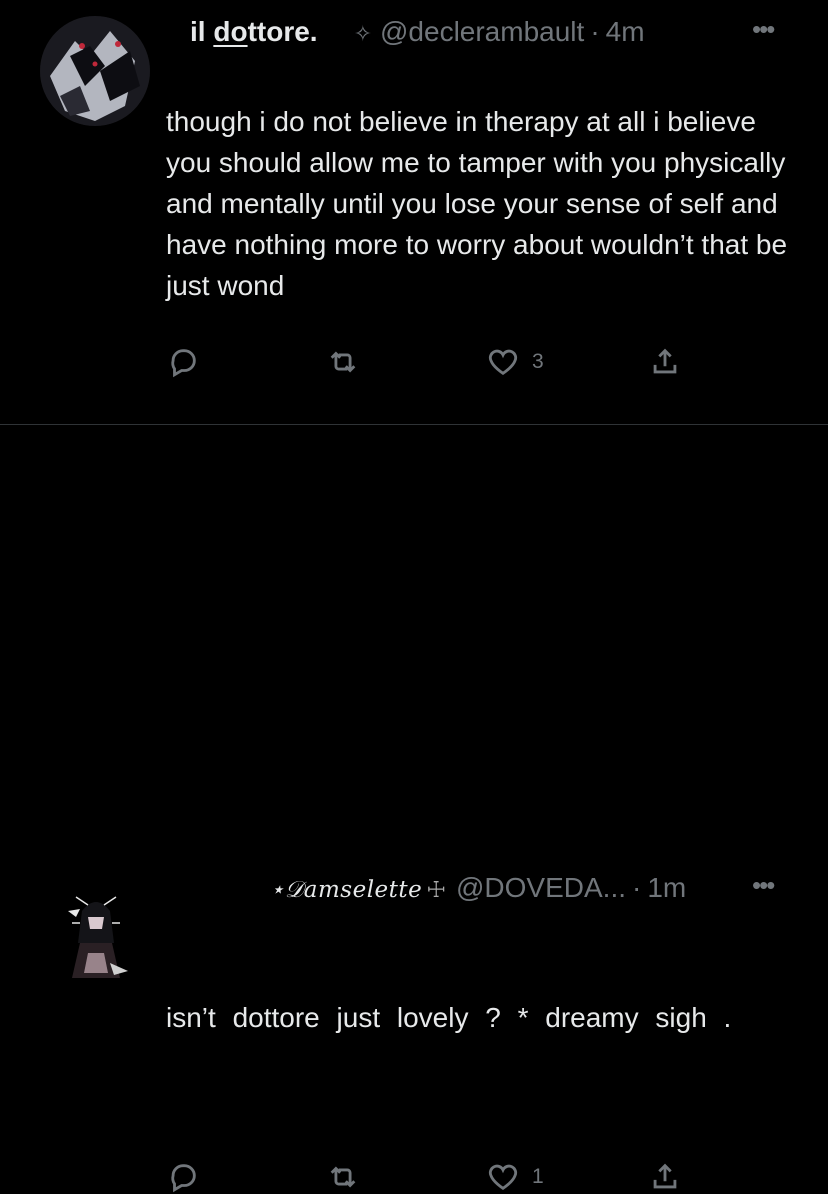 The width and height of the screenshot is (828, 1194). Describe the element at coordinates (362, 33) in the screenshot. I see `sparkle-icon: ✧` at that location.